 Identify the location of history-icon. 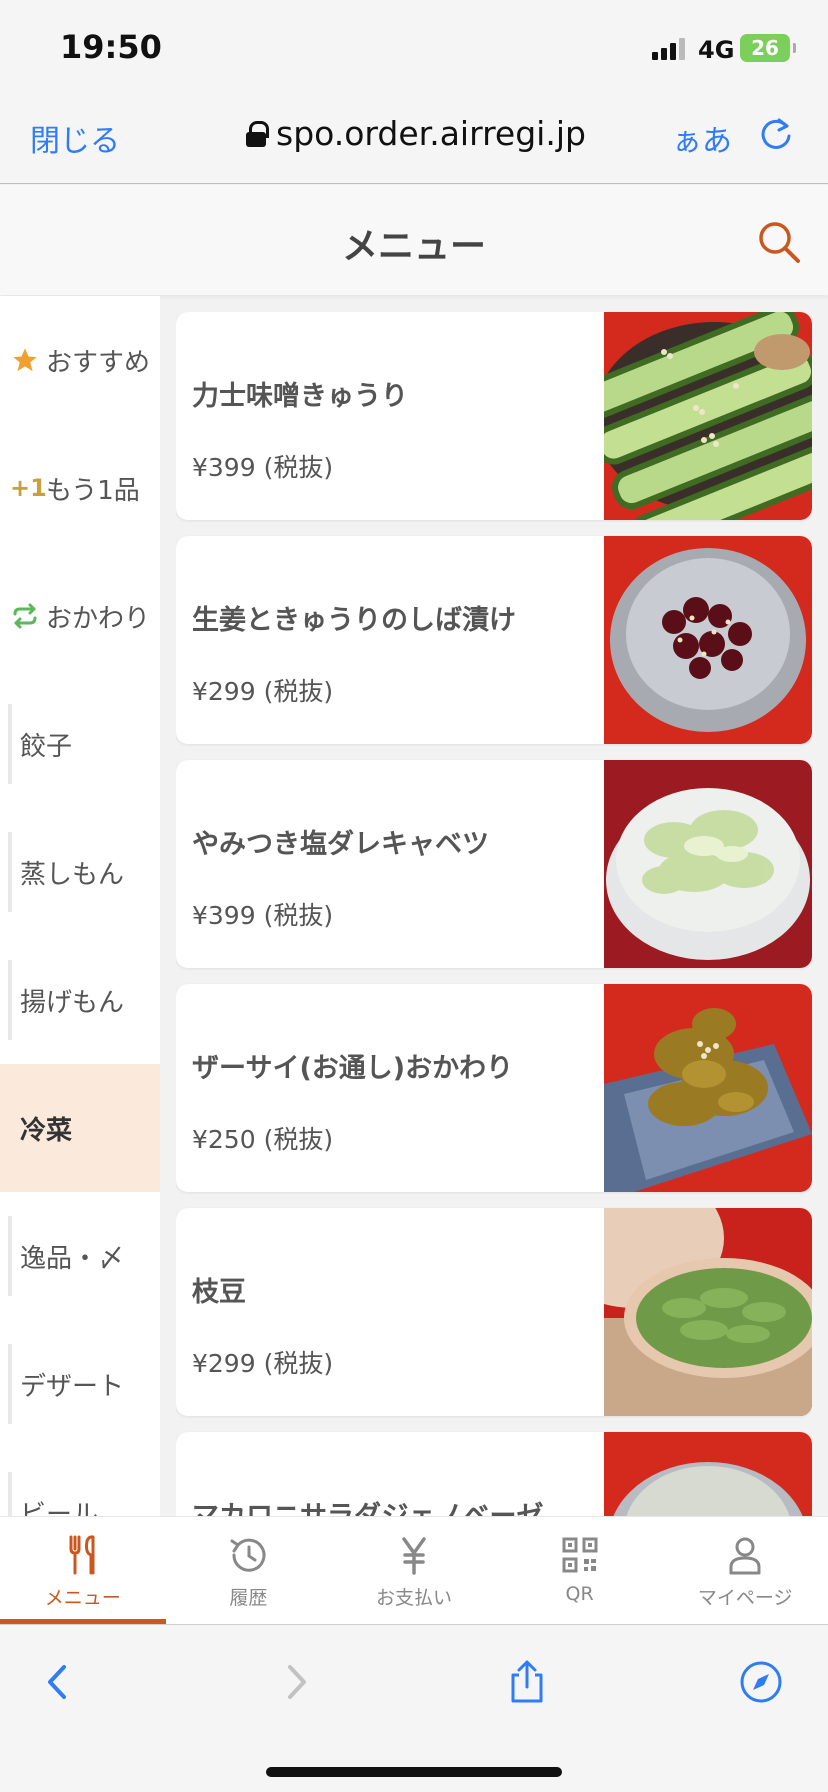
(248, 1555).